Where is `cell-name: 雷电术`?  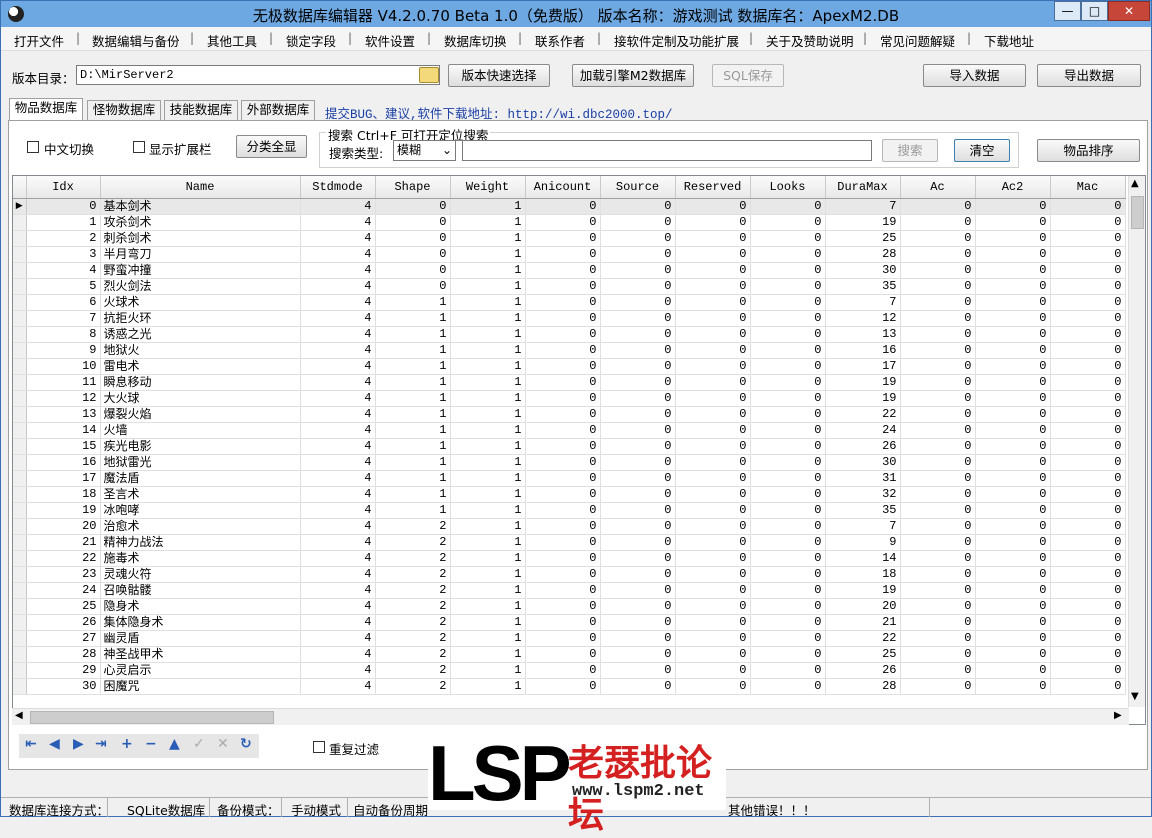
cell-name: 雷电术 is located at coordinates (200, 366).